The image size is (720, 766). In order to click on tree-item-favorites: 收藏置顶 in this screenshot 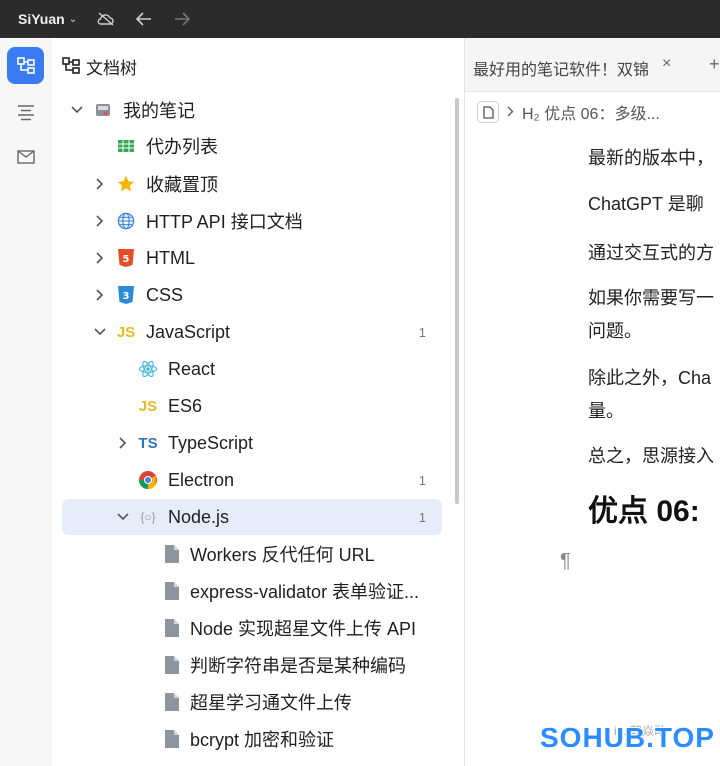, I will do `click(252, 184)`.